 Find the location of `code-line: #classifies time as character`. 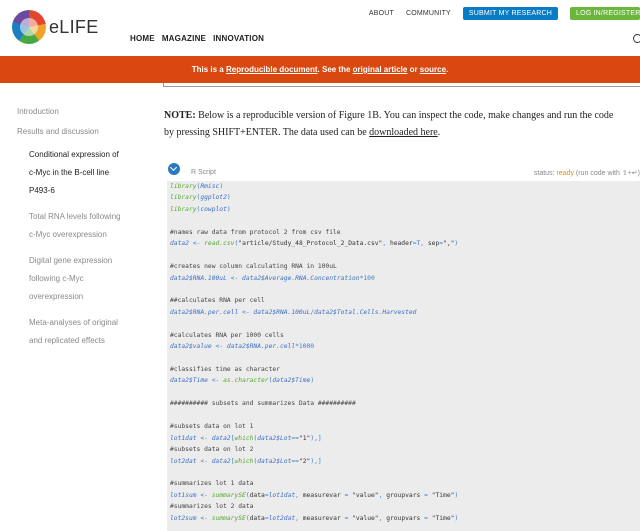

code-line: #classifies time as character is located at coordinates (405, 369).